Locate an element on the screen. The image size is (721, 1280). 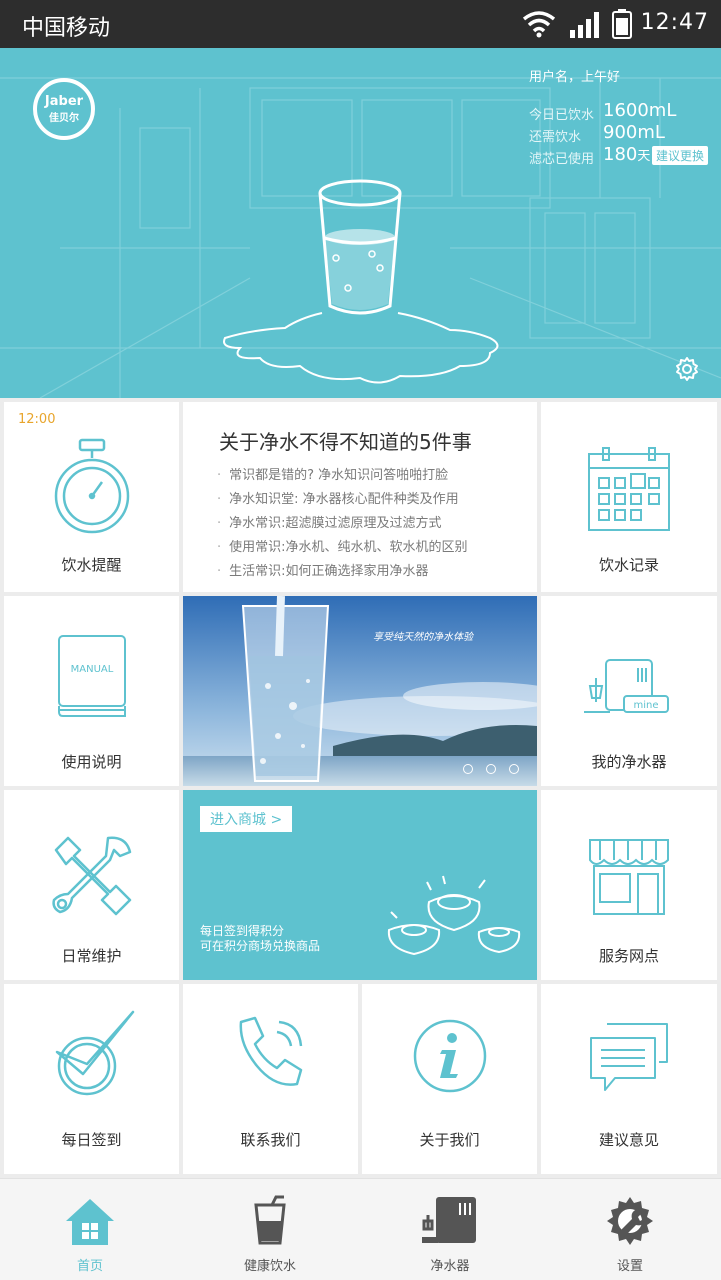
article-item: 常识都是错的? 净水知识问答啪啪打脸 is located at coordinates (342, 476).